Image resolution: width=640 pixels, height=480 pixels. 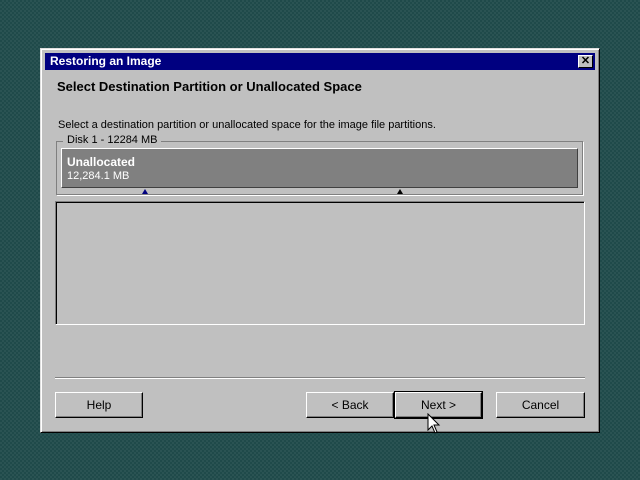 I want to click on close-button: ✕, so click(x=585, y=61).